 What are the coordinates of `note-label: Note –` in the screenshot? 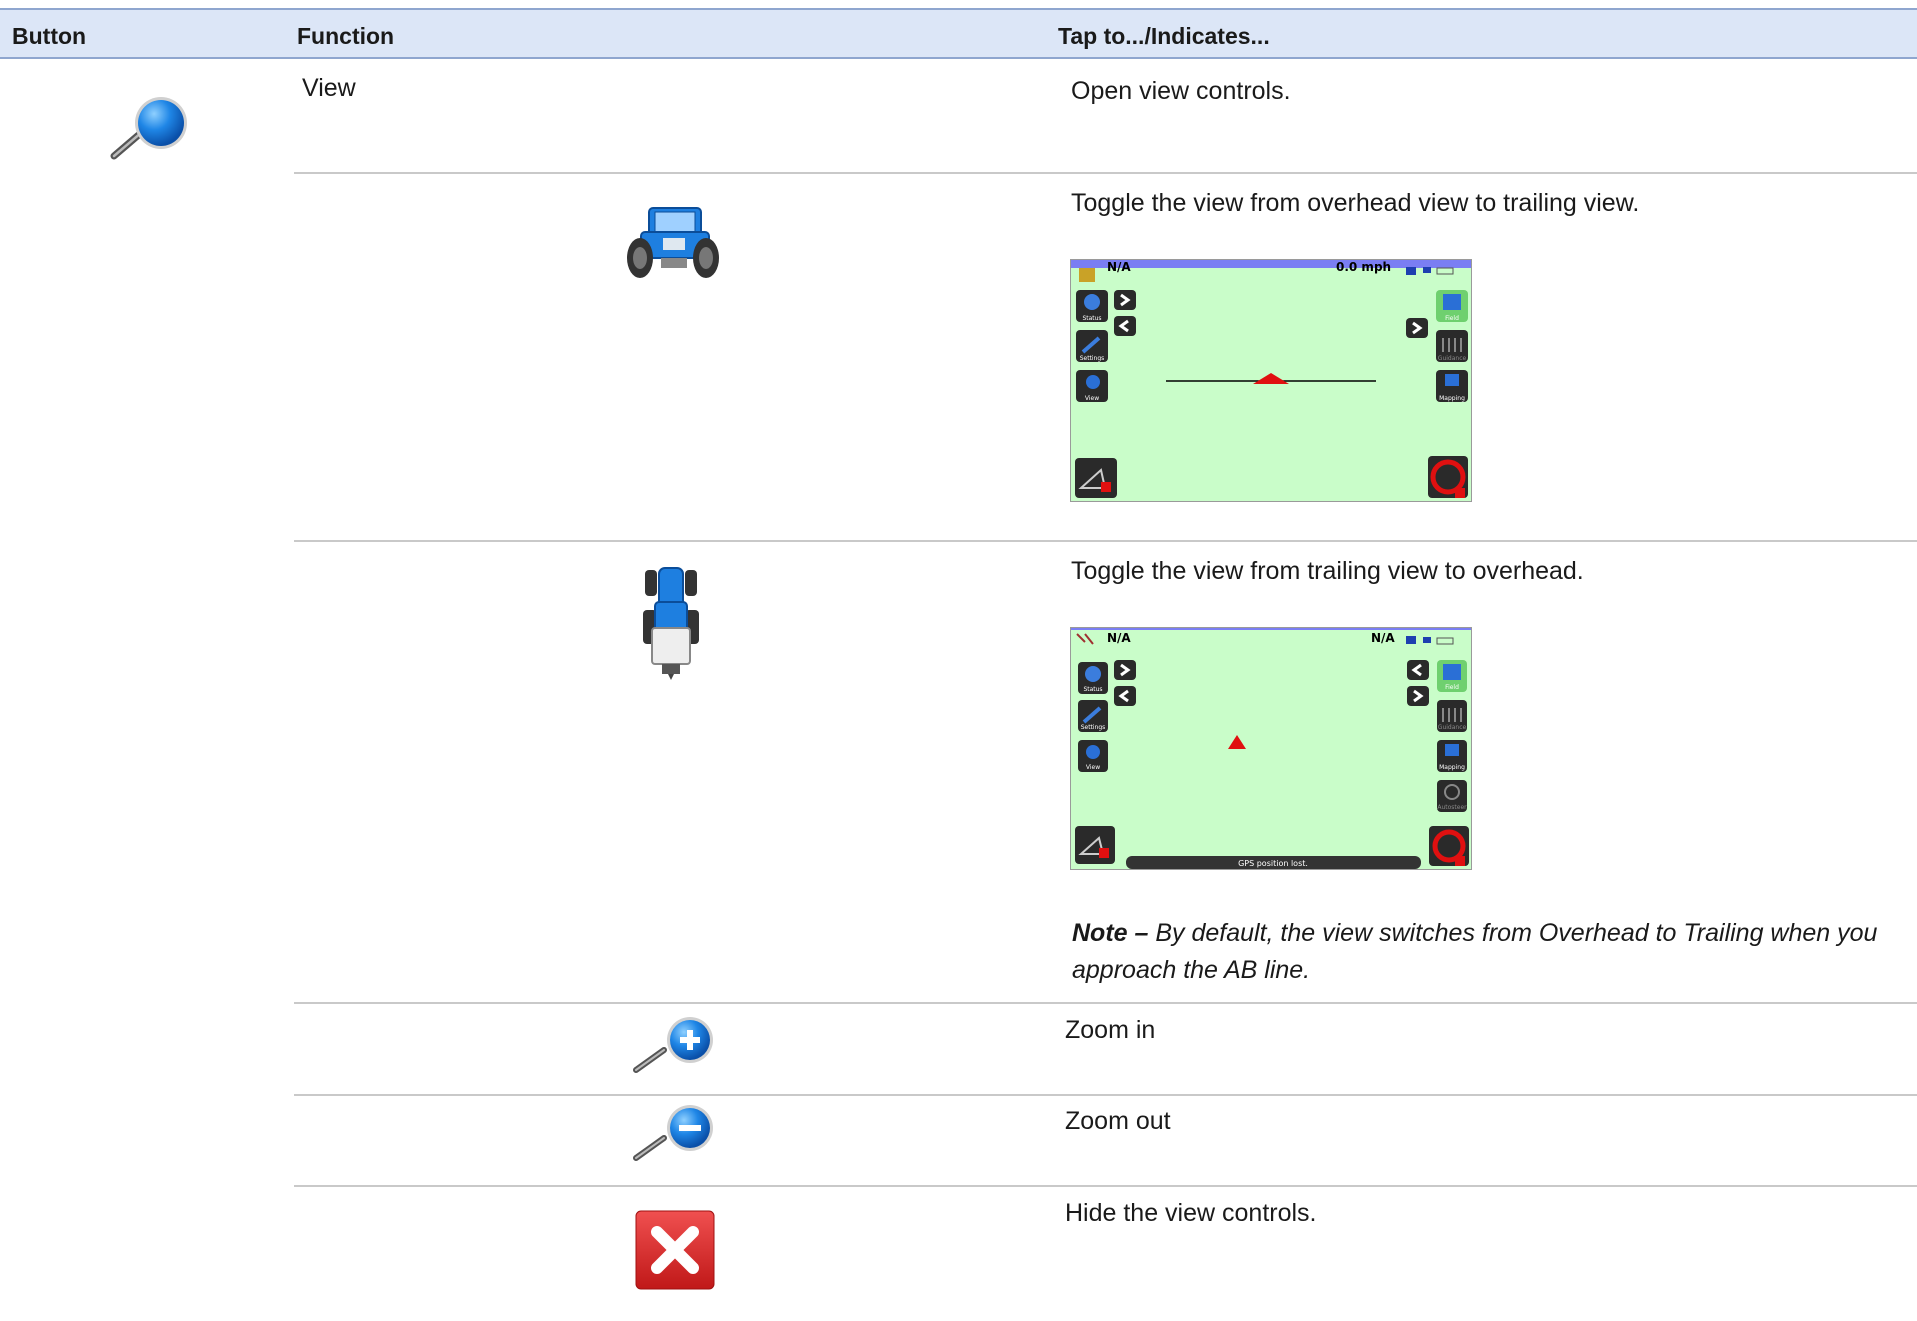 It's located at (1110, 933).